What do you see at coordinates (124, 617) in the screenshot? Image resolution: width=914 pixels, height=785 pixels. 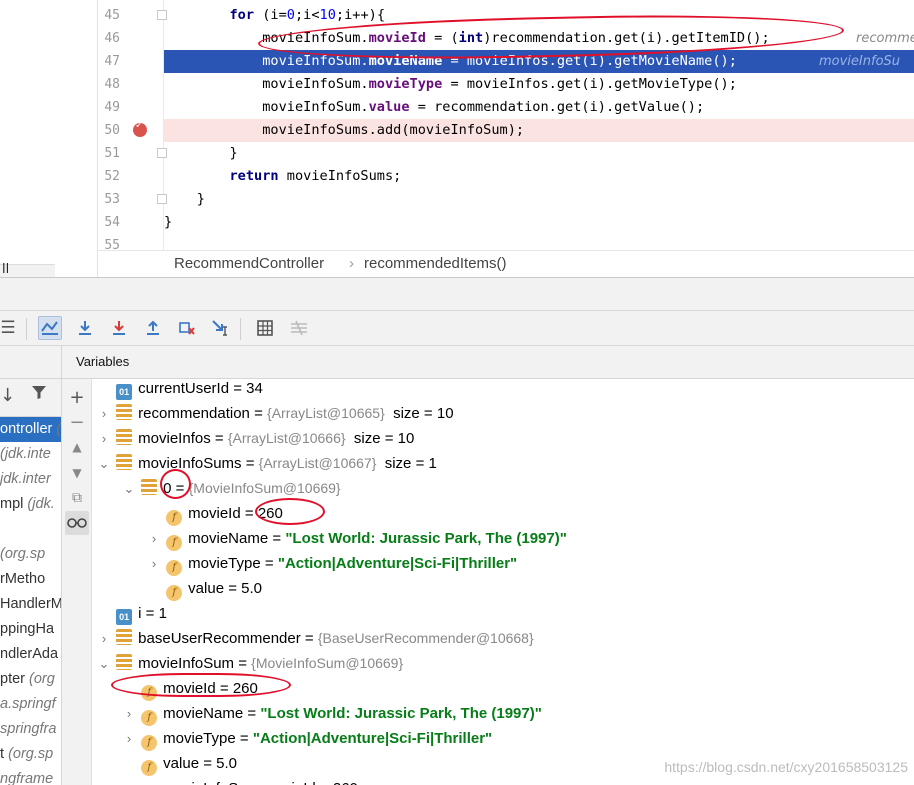 I see `primitive-icon: 01` at bounding box center [124, 617].